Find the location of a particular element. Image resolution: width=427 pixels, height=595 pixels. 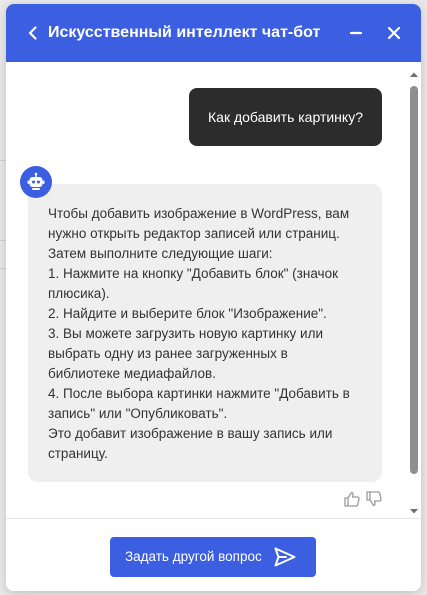

chat-title: Искусственный интеллект чат-бот is located at coordinates (184, 32).